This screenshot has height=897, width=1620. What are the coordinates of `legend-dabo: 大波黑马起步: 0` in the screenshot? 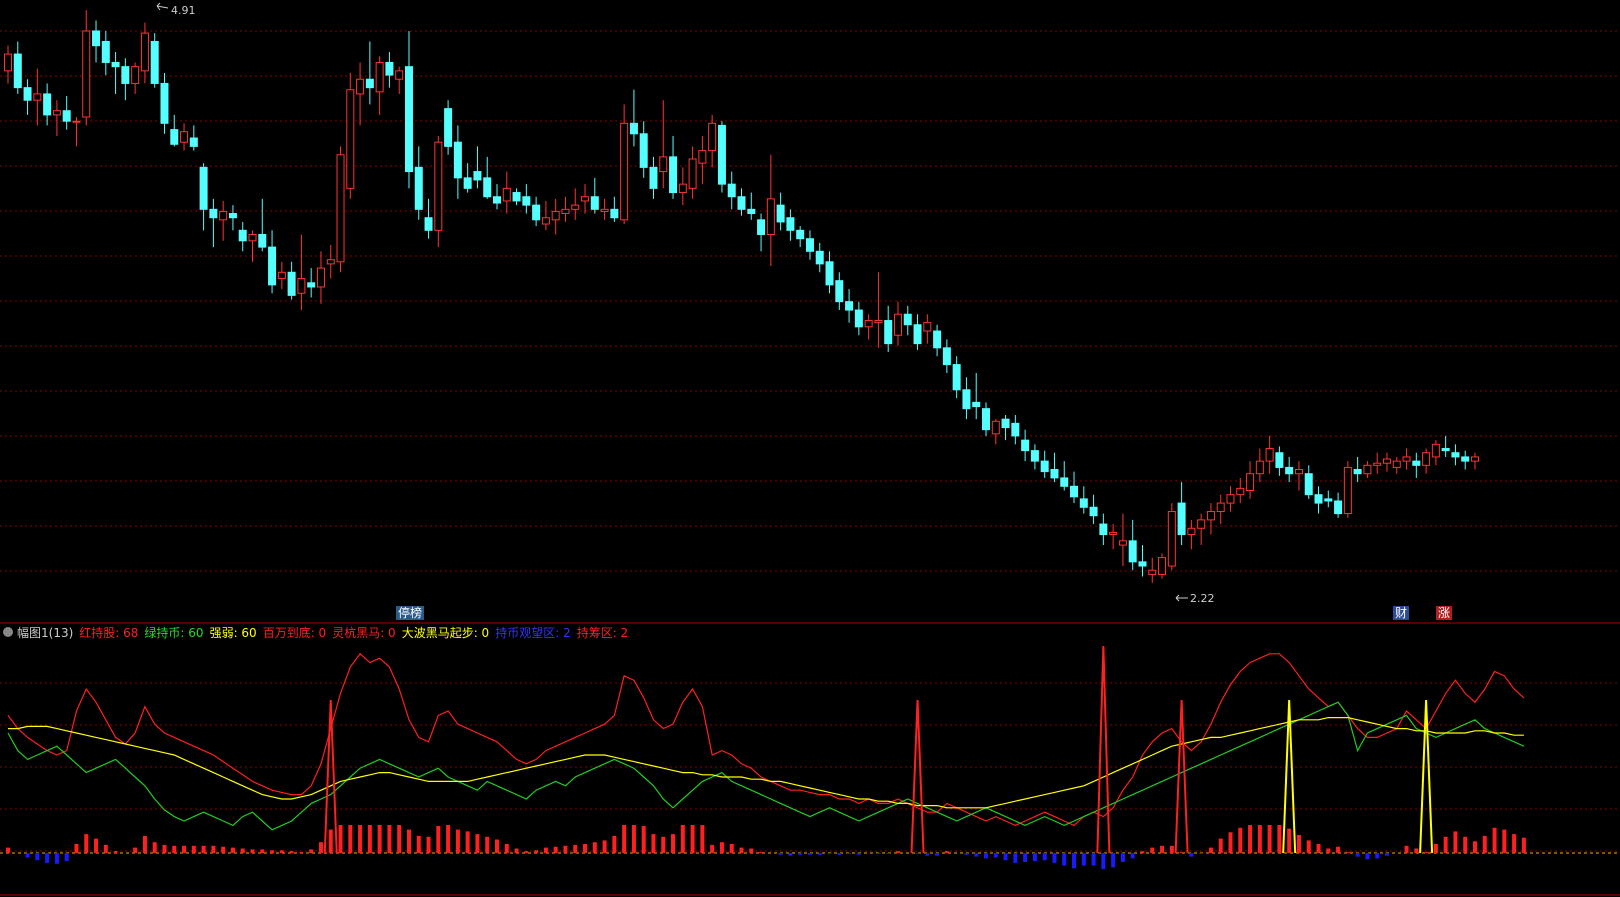 It's located at (445, 632).